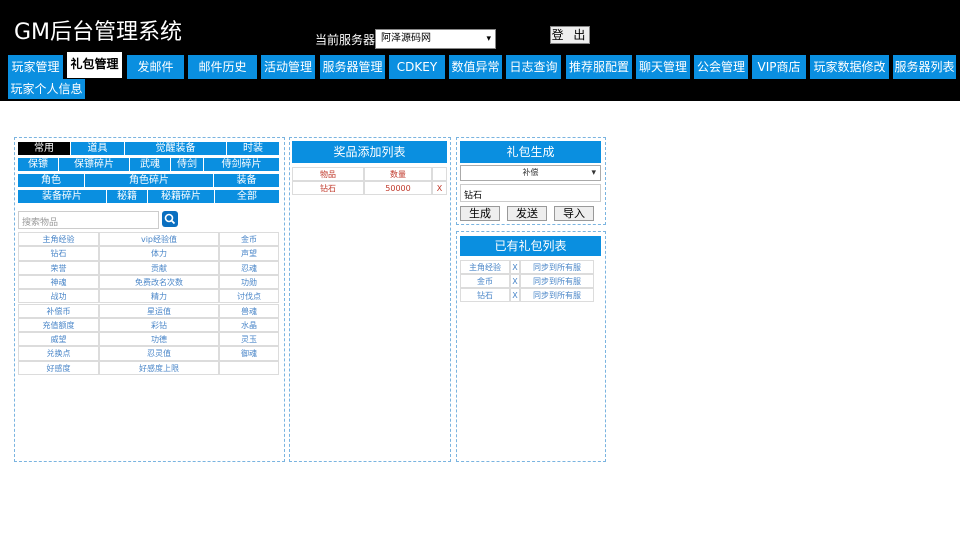 This screenshot has width=960, height=540. What do you see at coordinates (149, 180) in the screenshot?
I see `category-role-shards: 角色碎片` at bounding box center [149, 180].